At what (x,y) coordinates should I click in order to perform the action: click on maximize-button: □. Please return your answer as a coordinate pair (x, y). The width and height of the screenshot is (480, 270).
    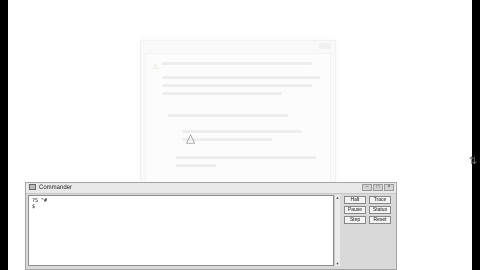
    Looking at the image, I should click on (378, 187).